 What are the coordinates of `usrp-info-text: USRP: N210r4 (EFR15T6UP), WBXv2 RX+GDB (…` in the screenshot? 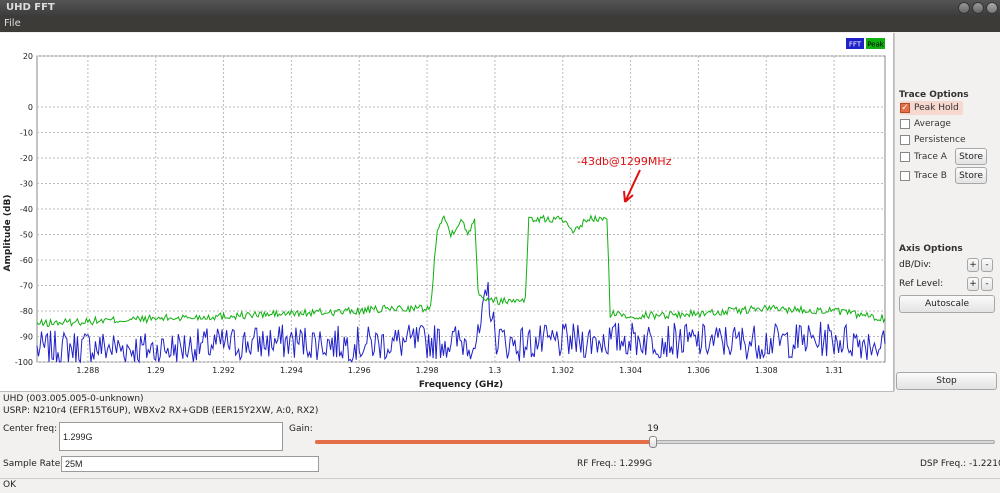 It's located at (161, 411).